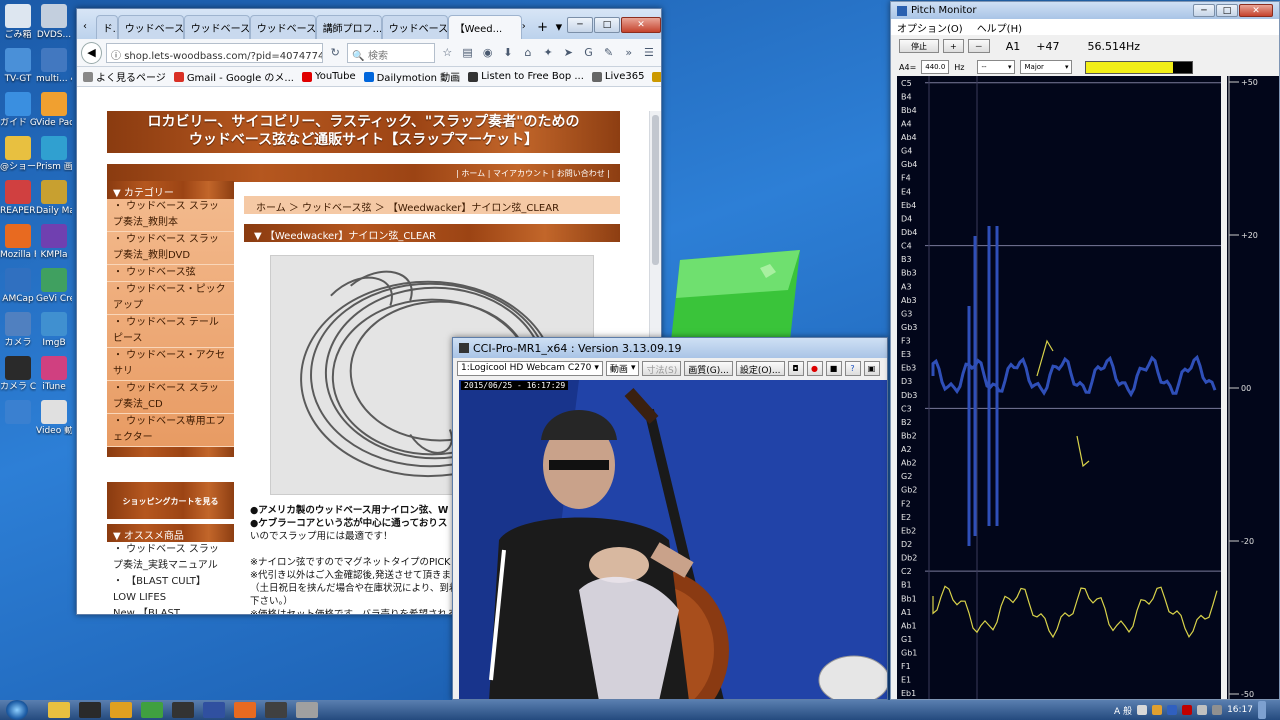 The width and height of the screenshot is (1280, 720). I want to click on view-cart-button: ショッピングカートを見る, so click(170, 500).